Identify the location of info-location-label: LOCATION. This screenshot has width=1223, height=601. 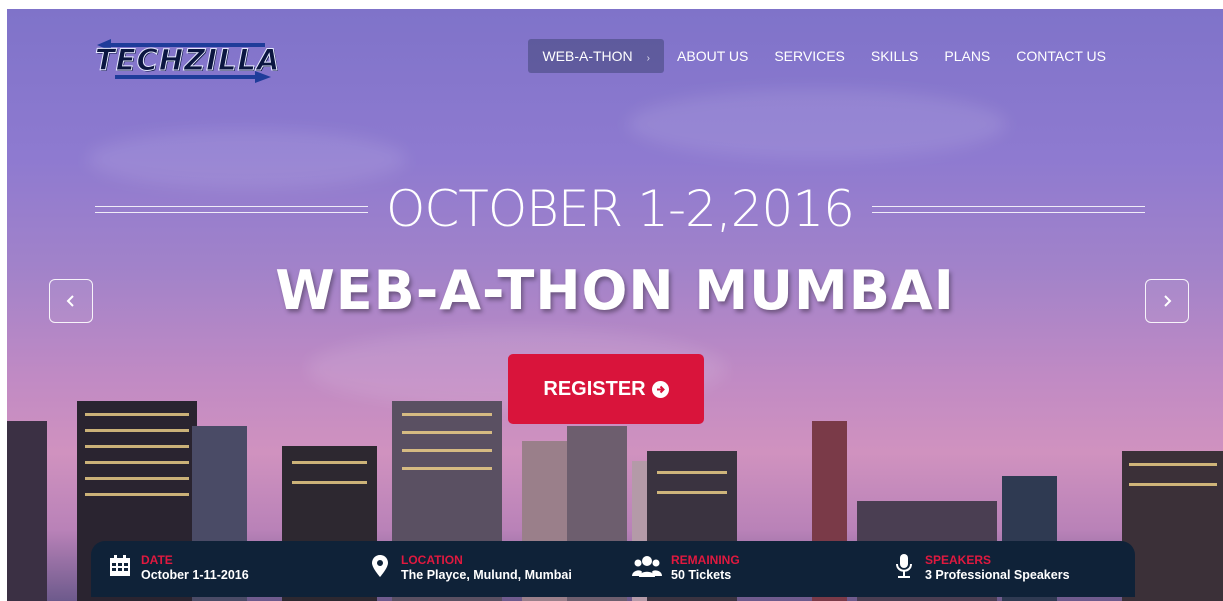
(432, 560).